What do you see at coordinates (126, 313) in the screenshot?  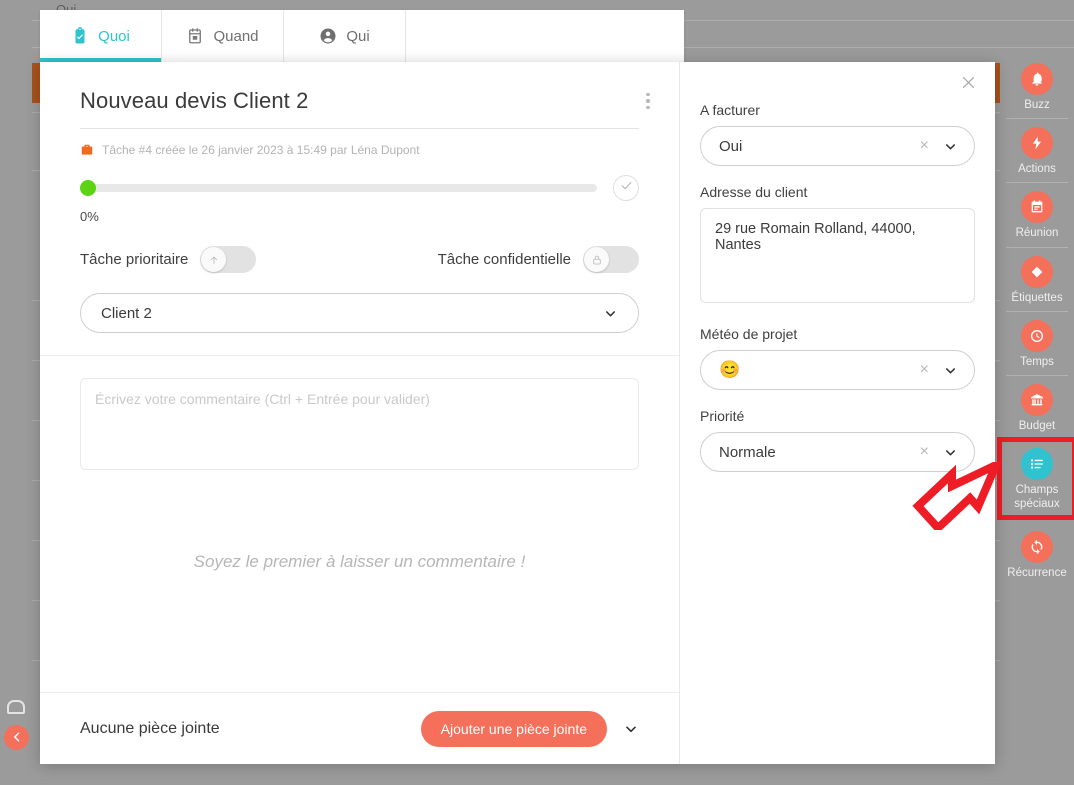 I see `client-select-value: Client 2` at bounding box center [126, 313].